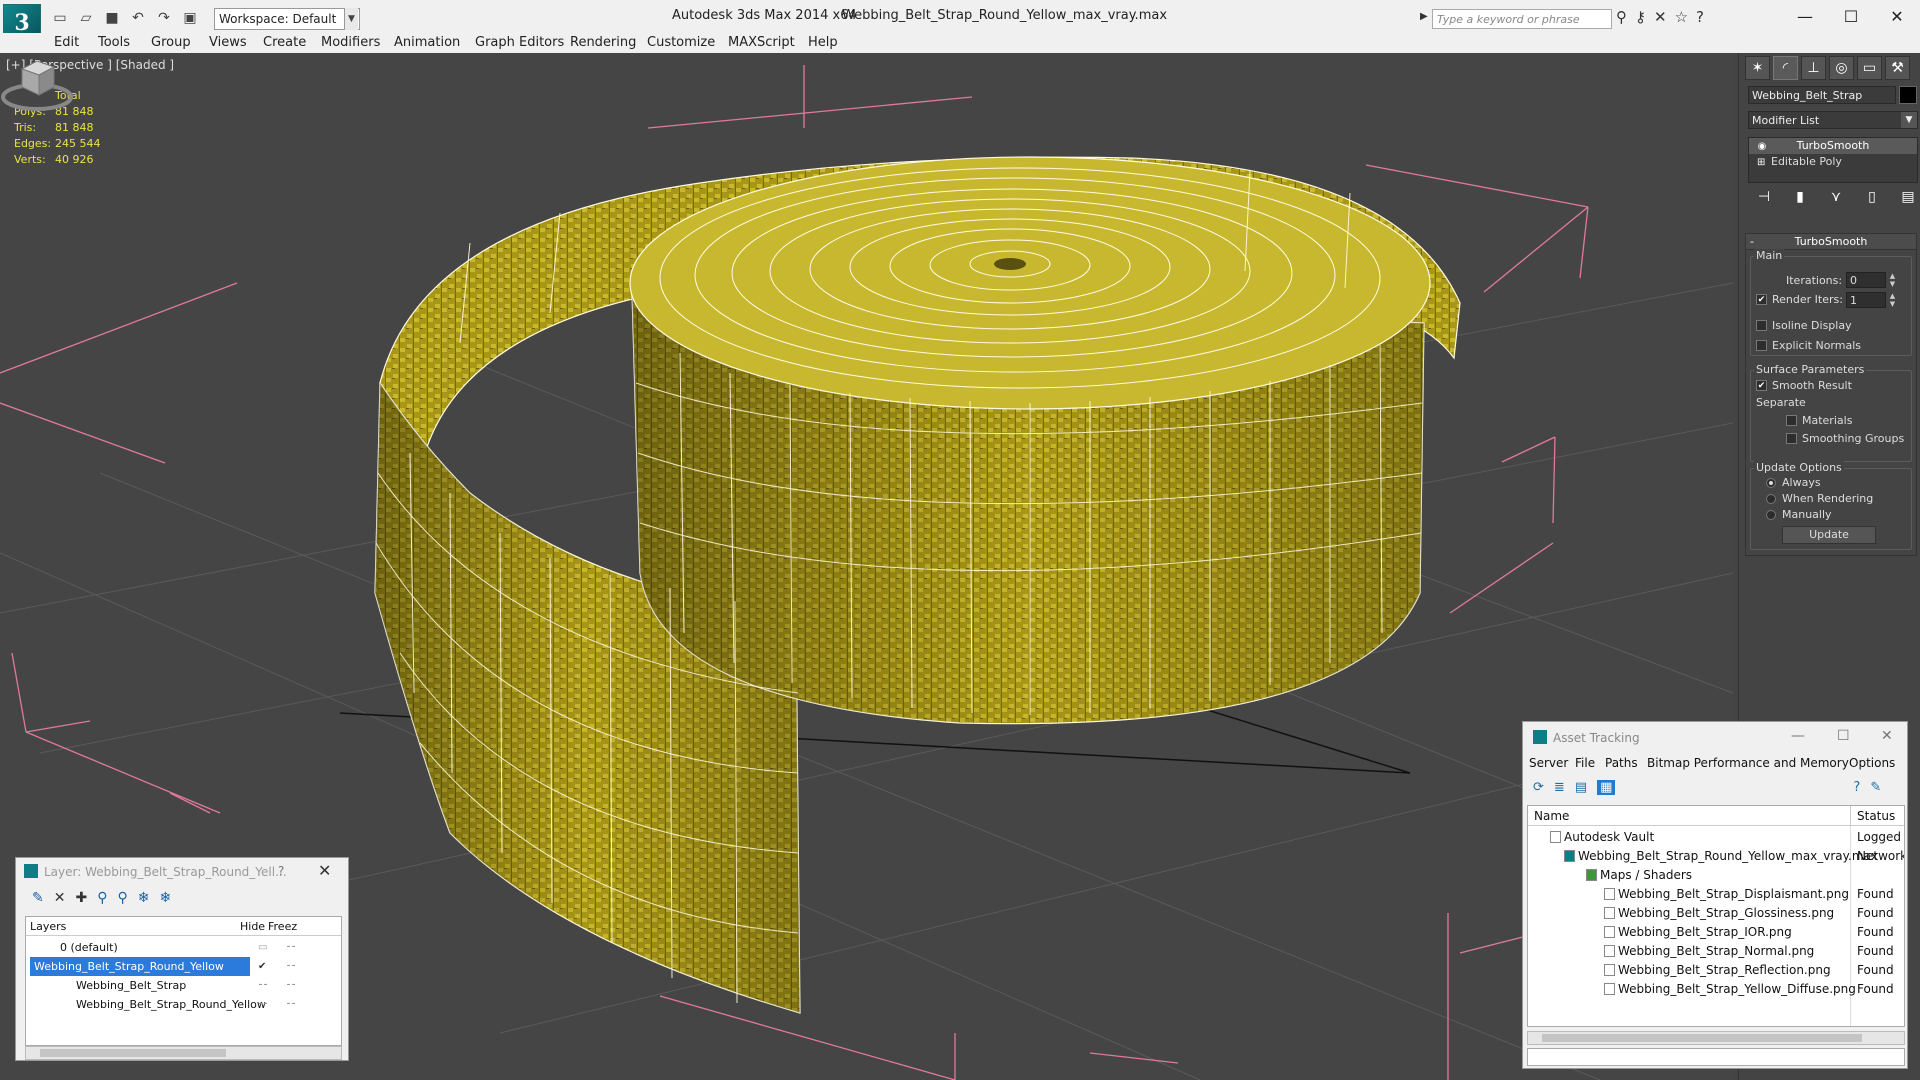 This screenshot has width=1920, height=1080. What do you see at coordinates (1866, 280) in the screenshot?
I see `iterations-spinner: 0` at bounding box center [1866, 280].